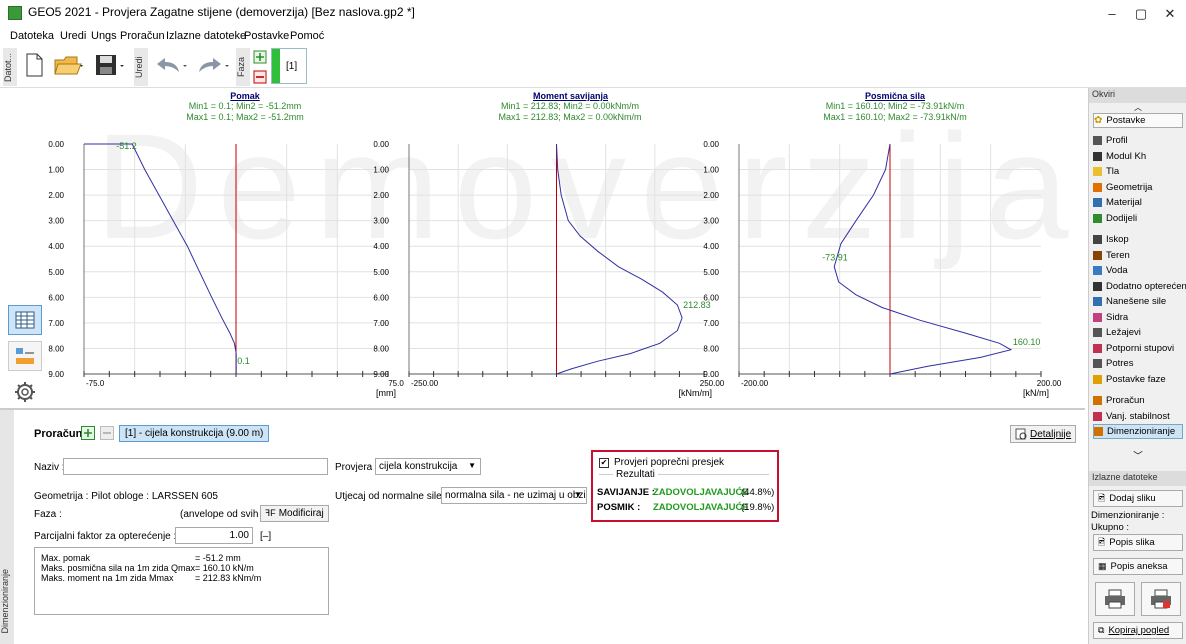 The height and width of the screenshot is (644, 1186). Describe the element at coordinates (1117, 270) in the screenshot. I see `frame-item-label: Voda` at that location.